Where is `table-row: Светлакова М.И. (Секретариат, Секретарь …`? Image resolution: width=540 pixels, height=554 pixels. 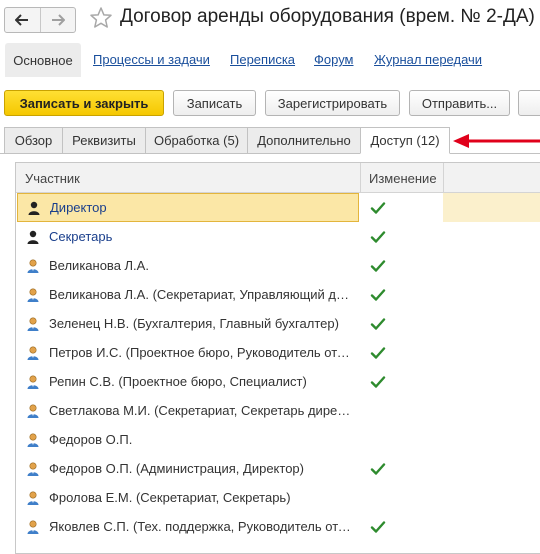 table-row: Светлакова М.И. (Секретариат, Секретарь … is located at coordinates (278, 410).